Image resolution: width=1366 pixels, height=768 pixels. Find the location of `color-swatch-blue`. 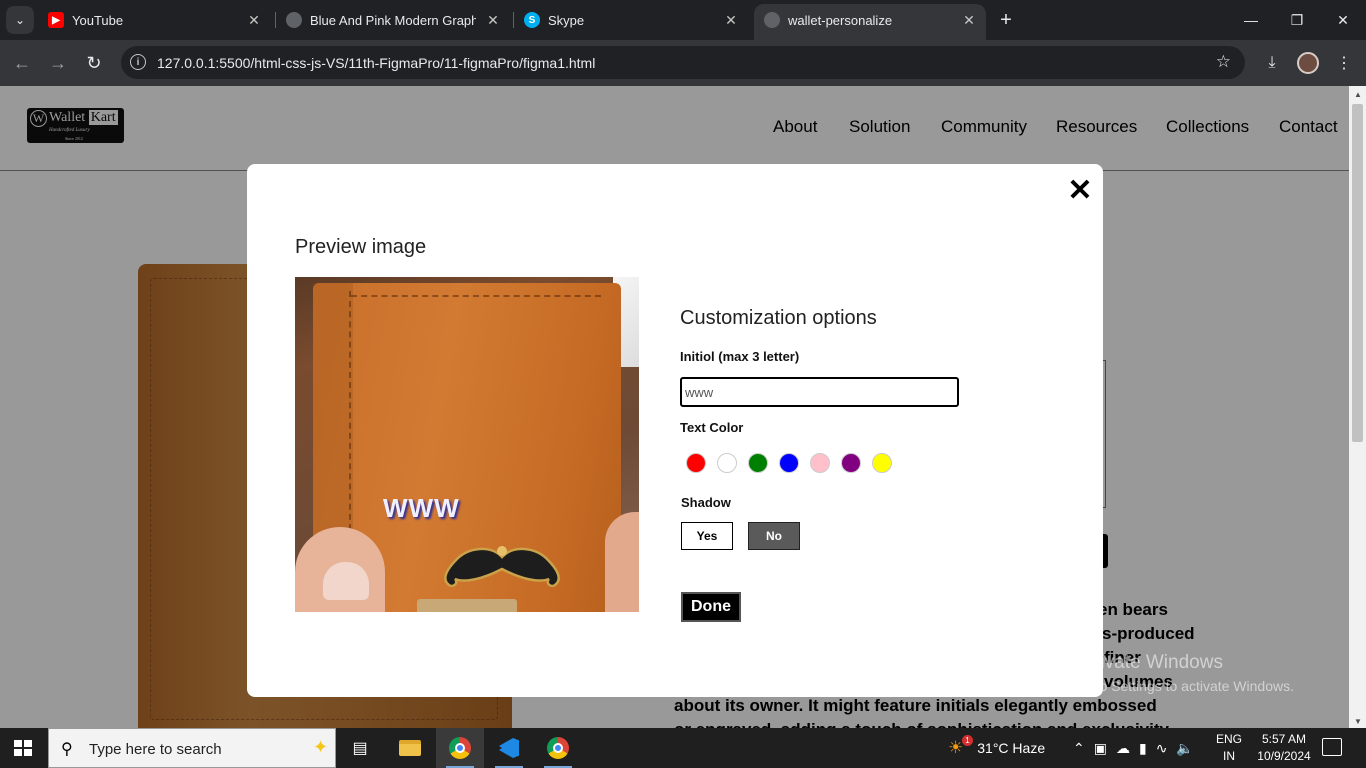

color-swatch-blue is located at coordinates (789, 463).